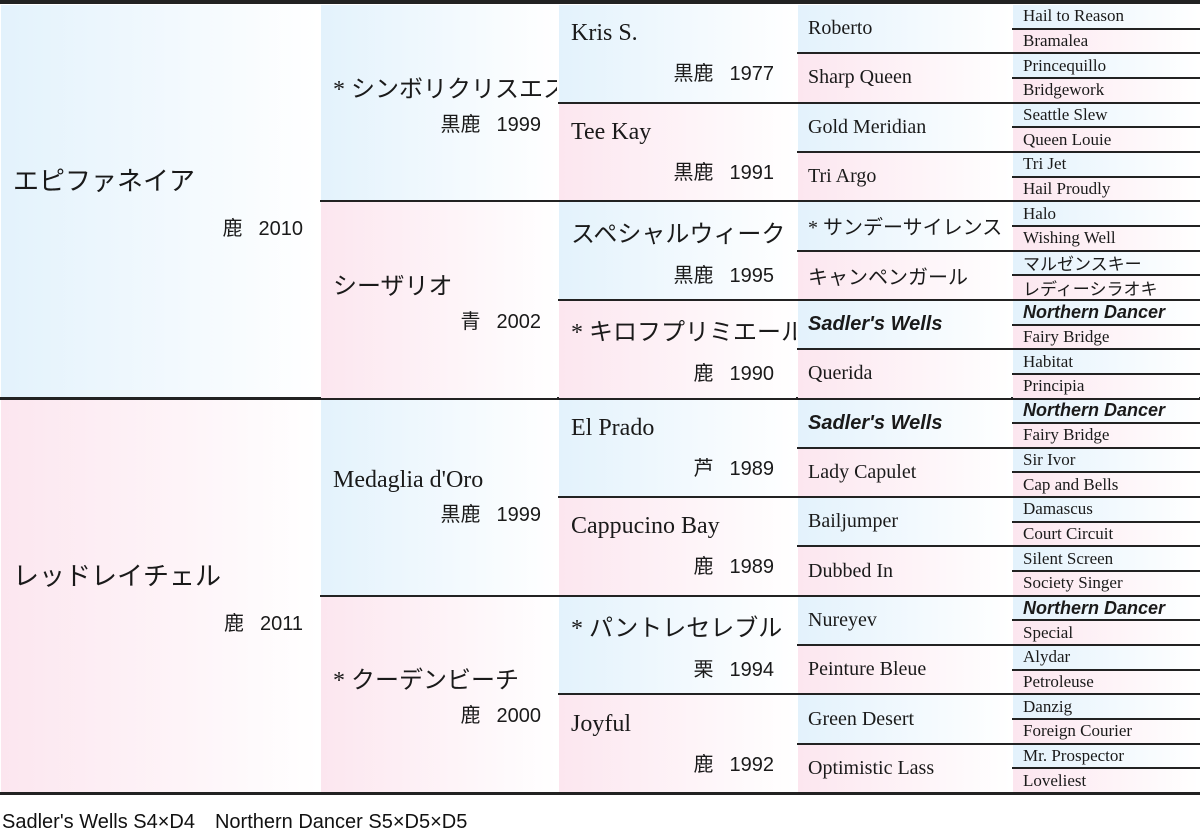 The image size is (1200, 834). I want to click on horse-name: Peinture Bleue, so click(867, 669).